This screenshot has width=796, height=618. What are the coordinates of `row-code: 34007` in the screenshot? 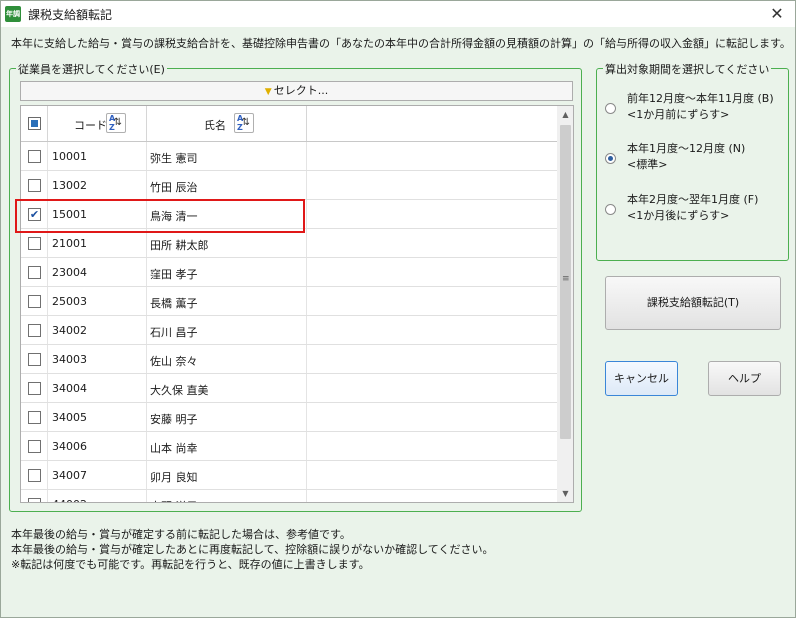 It's located at (69, 475).